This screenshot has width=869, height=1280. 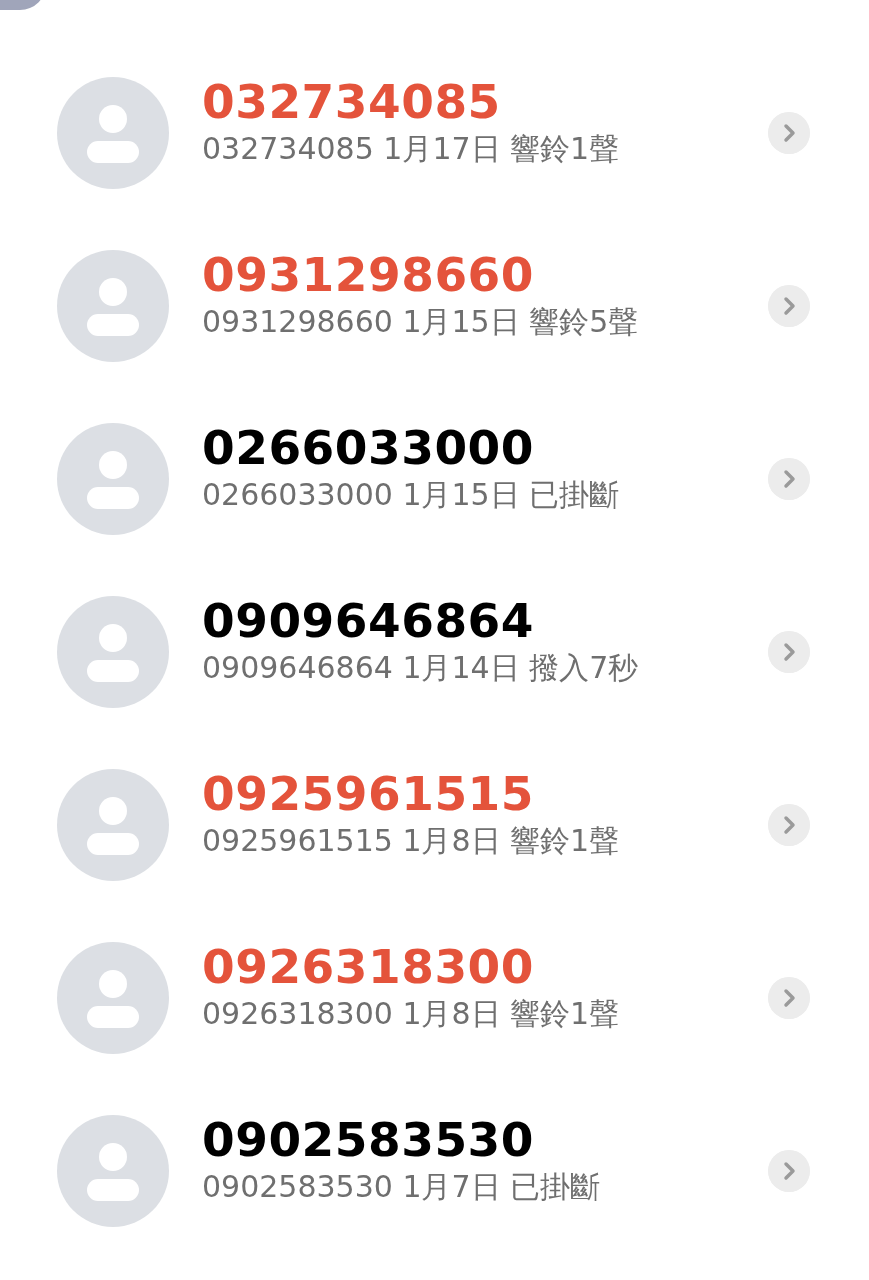 I want to click on phone-number: 0909646864, so click(x=369, y=621).